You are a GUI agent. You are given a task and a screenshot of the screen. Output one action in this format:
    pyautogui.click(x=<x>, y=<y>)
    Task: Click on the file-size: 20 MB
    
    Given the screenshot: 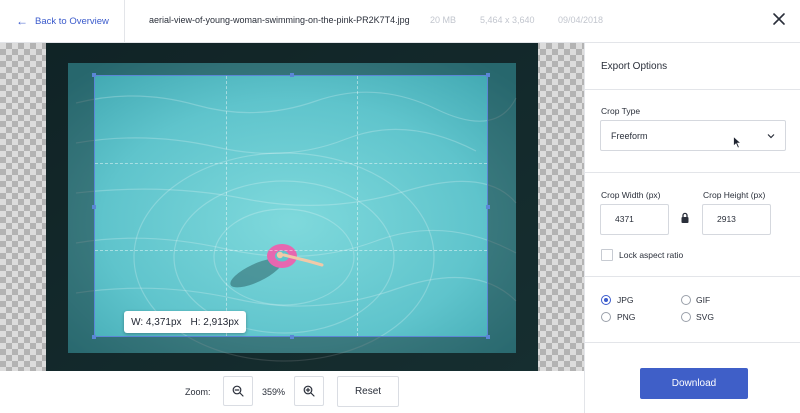 What is the action you would take?
    pyautogui.click(x=443, y=20)
    